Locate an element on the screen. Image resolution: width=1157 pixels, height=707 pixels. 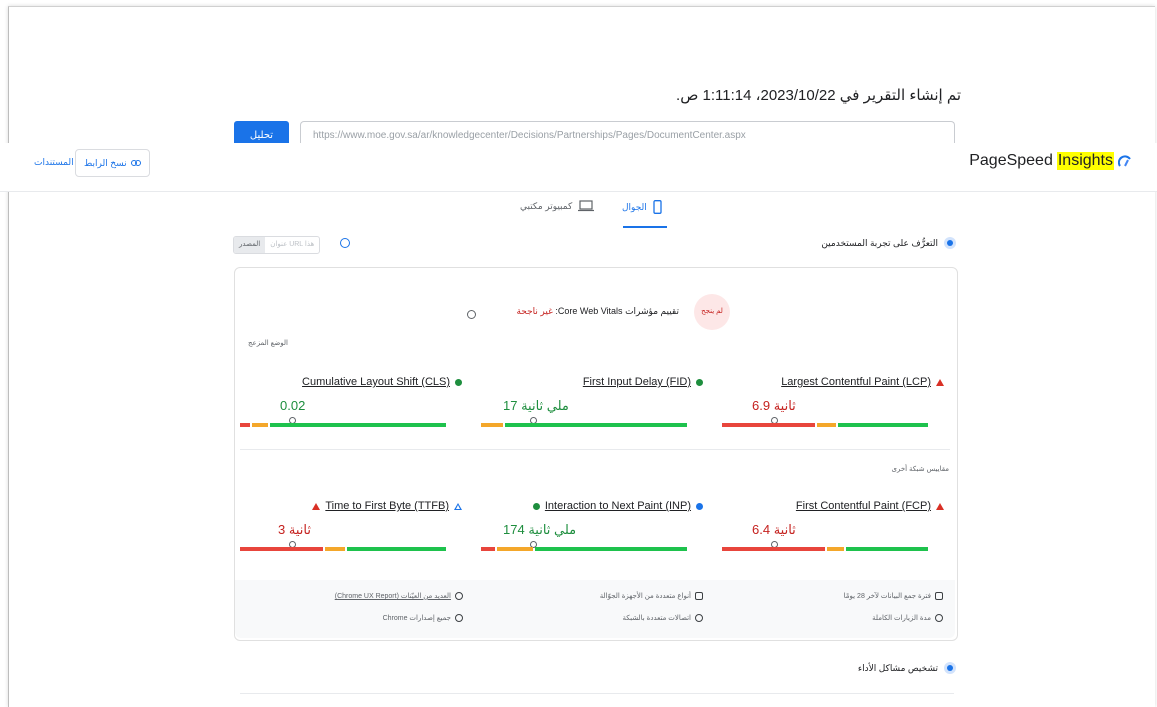
metric-lcp-distribution is located at coordinates (826, 425).